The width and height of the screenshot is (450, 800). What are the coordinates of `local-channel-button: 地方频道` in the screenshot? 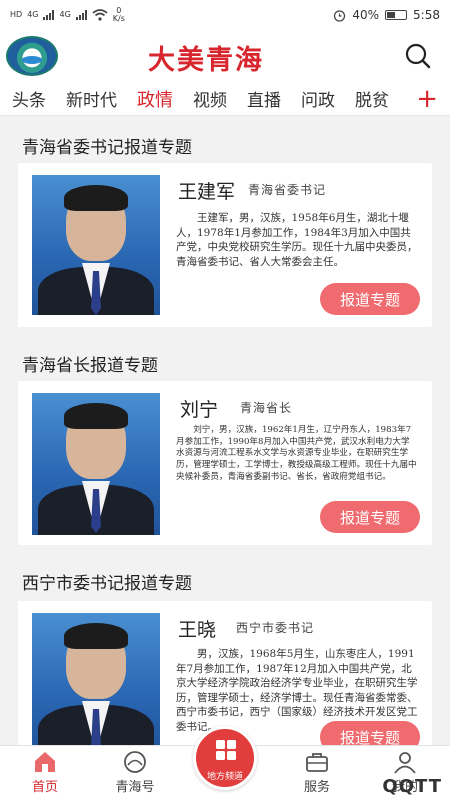 It's located at (225, 758).